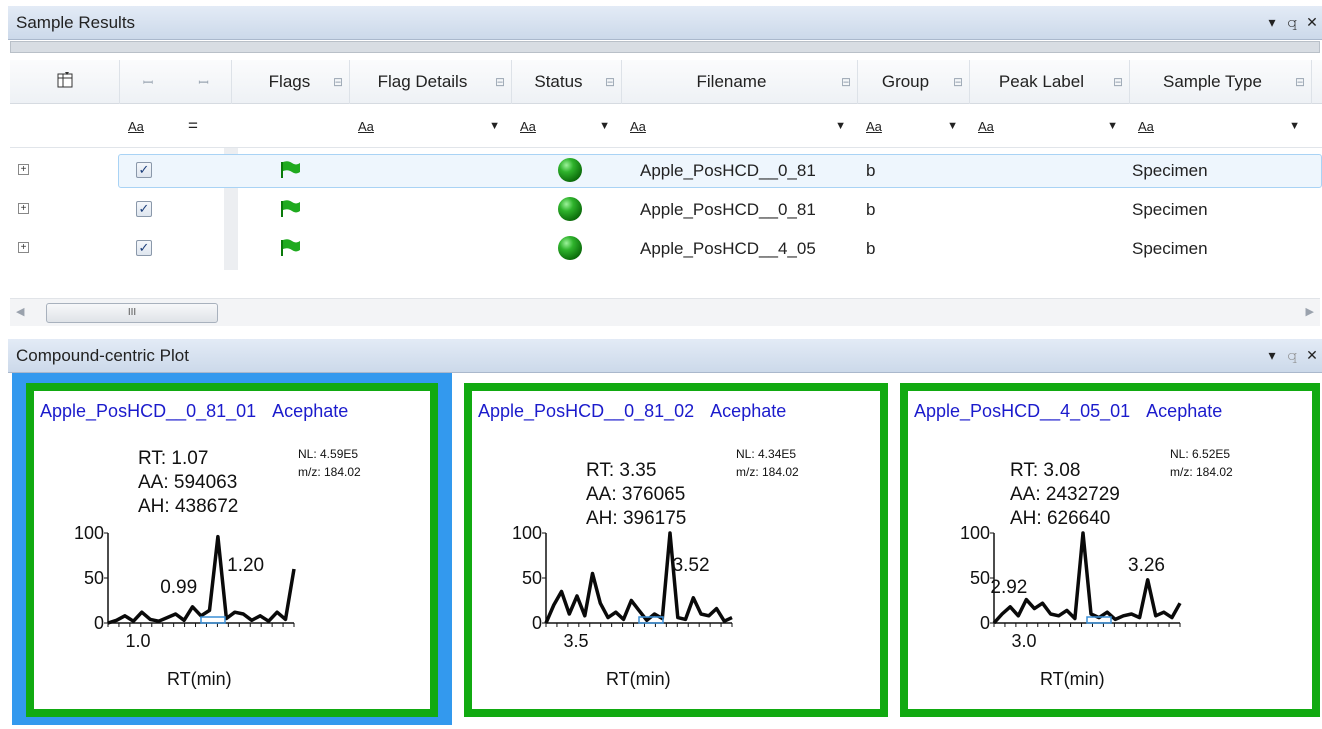 Image resolution: width=1322 pixels, height=729 pixels. Describe the element at coordinates (148, 126) in the screenshot. I see `filter-checkbox-col: Aa` at that location.